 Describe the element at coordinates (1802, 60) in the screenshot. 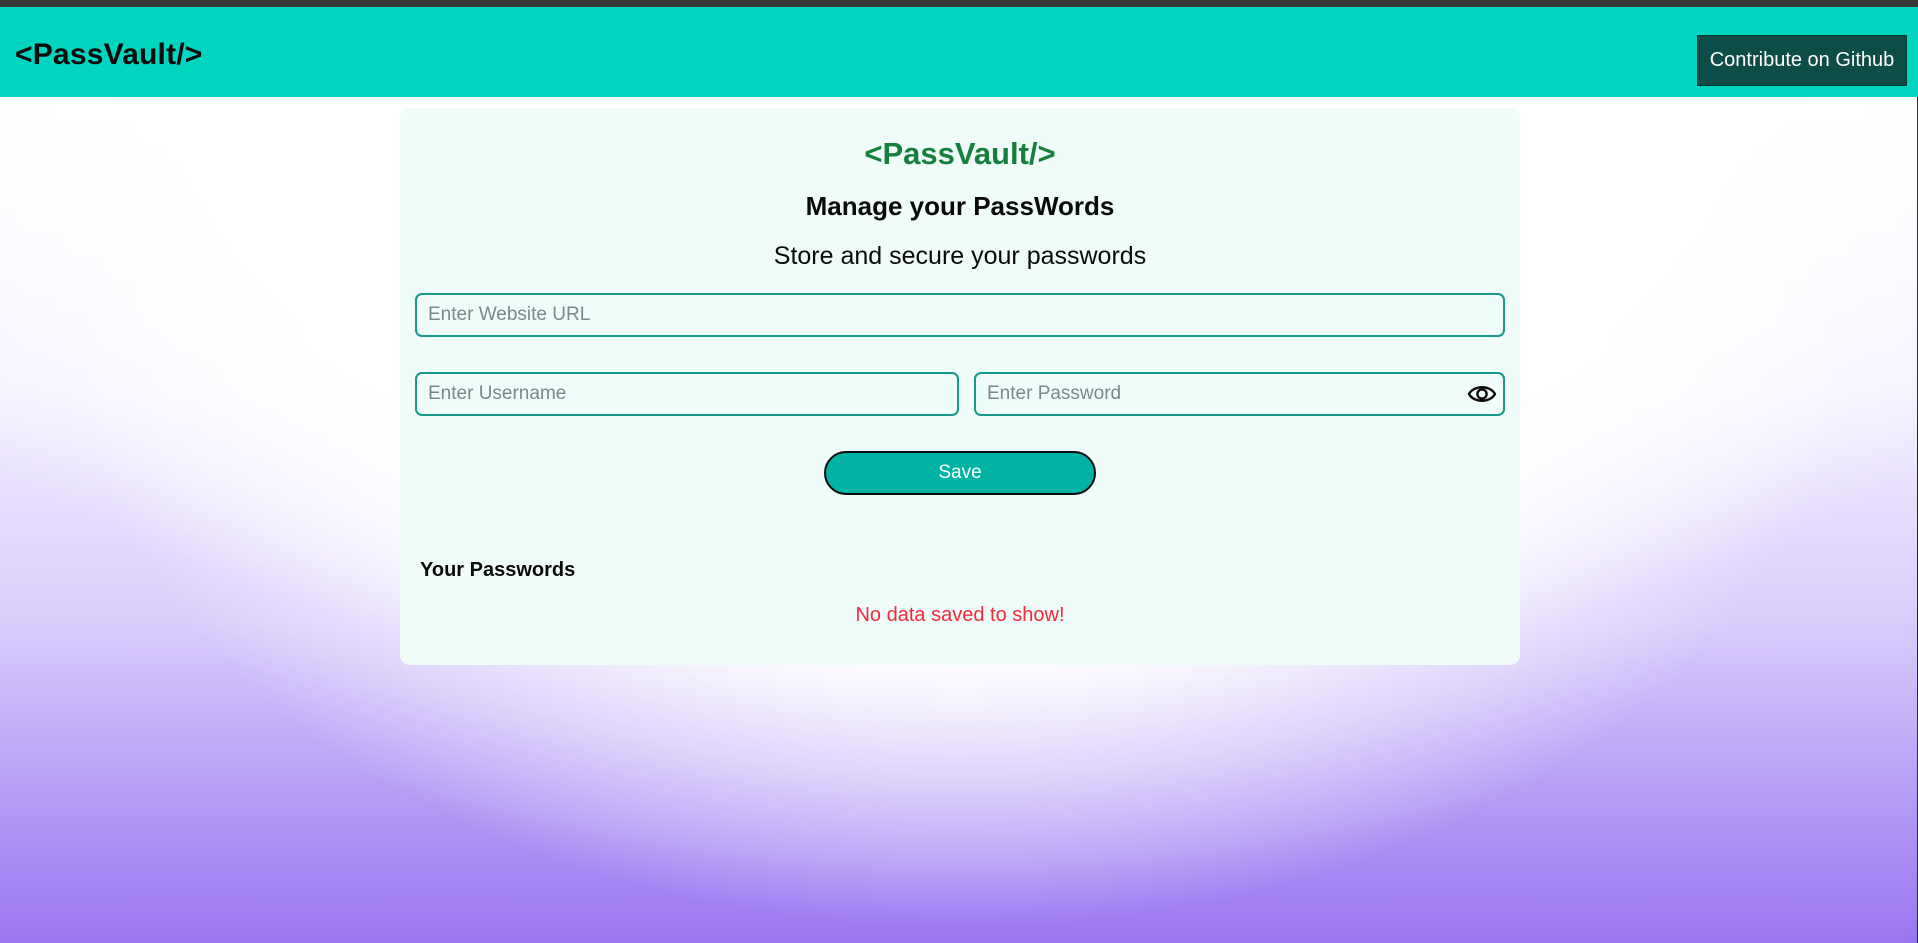

I see `contribute-github-button: Contribute on Github` at that location.